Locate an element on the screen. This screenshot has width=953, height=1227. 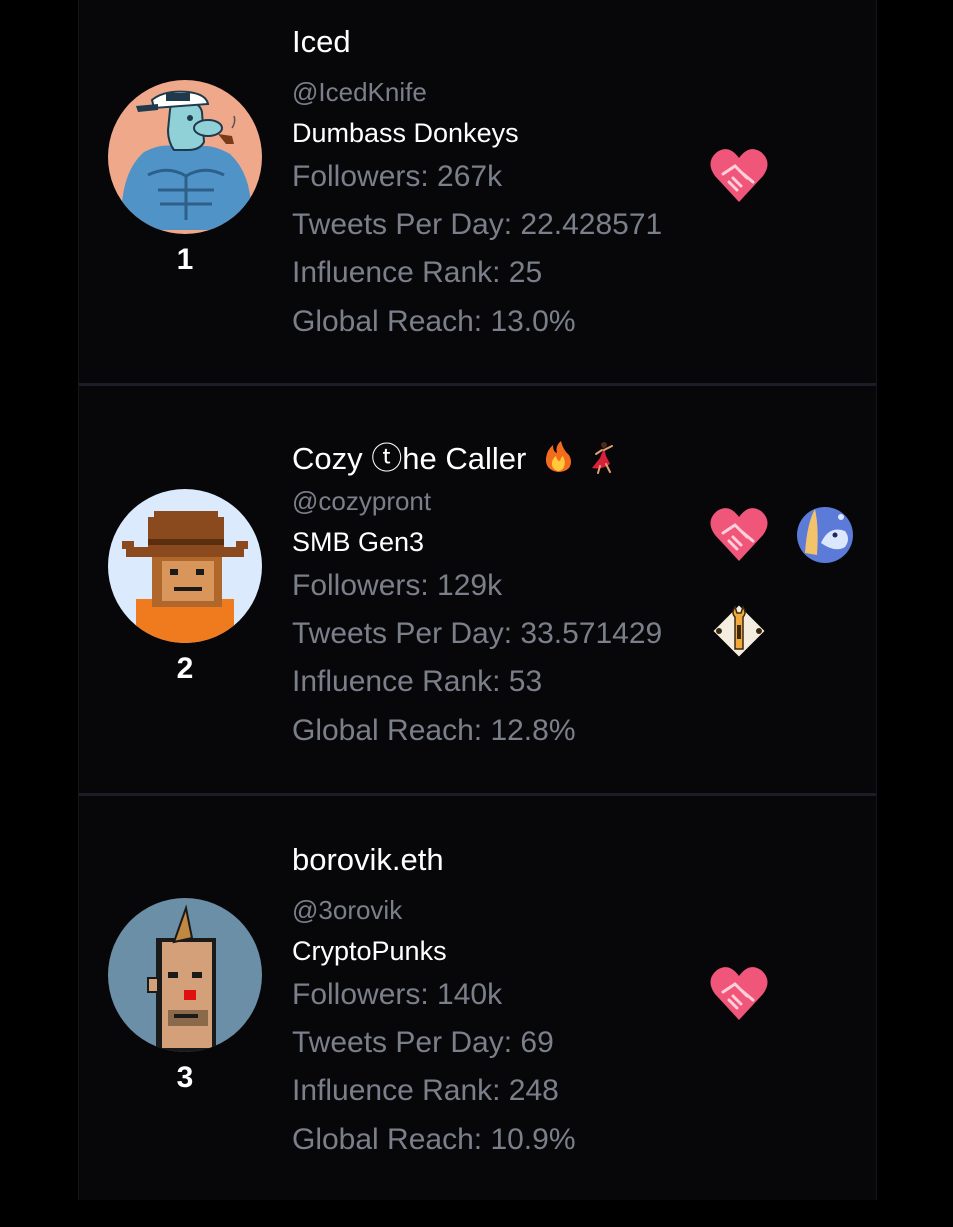
avatar-iced is located at coordinates (185, 157).